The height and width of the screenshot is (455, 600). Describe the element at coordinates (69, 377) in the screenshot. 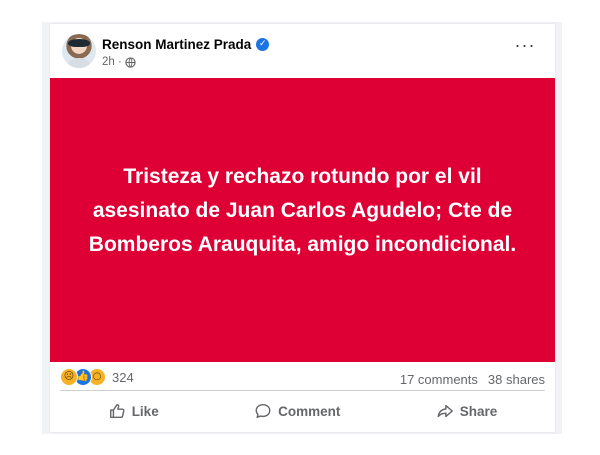

I see `sad-reaction-icon: ☹` at that location.